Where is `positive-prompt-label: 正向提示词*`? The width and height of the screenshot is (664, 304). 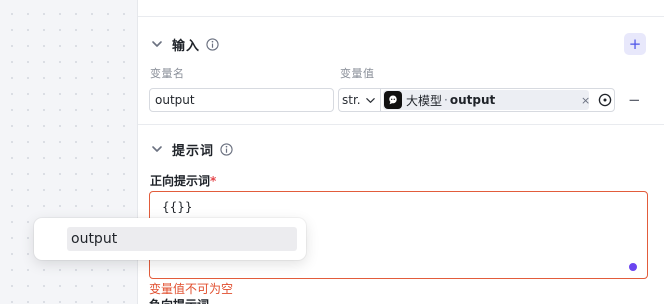 positive-prompt-label: 正向提示词* is located at coordinates (183, 180).